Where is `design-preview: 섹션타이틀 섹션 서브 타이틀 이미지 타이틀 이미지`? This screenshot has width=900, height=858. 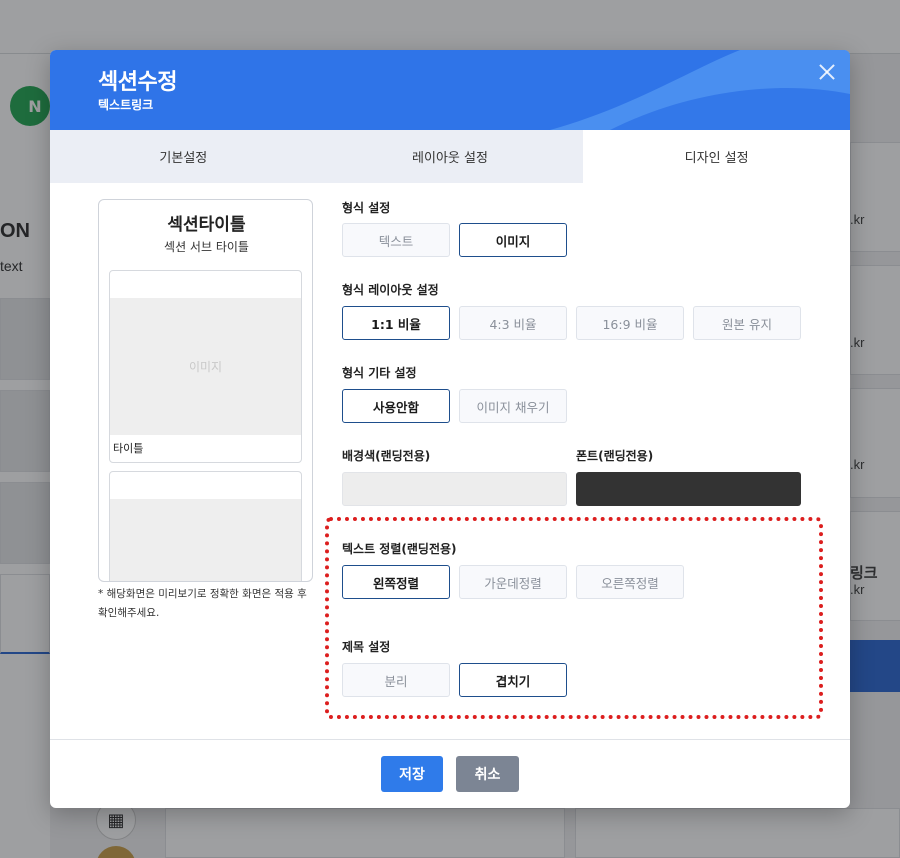
design-preview: 섹션타이틀 섹션 서브 타이틀 이미지 타이틀 이미지 is located at coordinates (205, 390).